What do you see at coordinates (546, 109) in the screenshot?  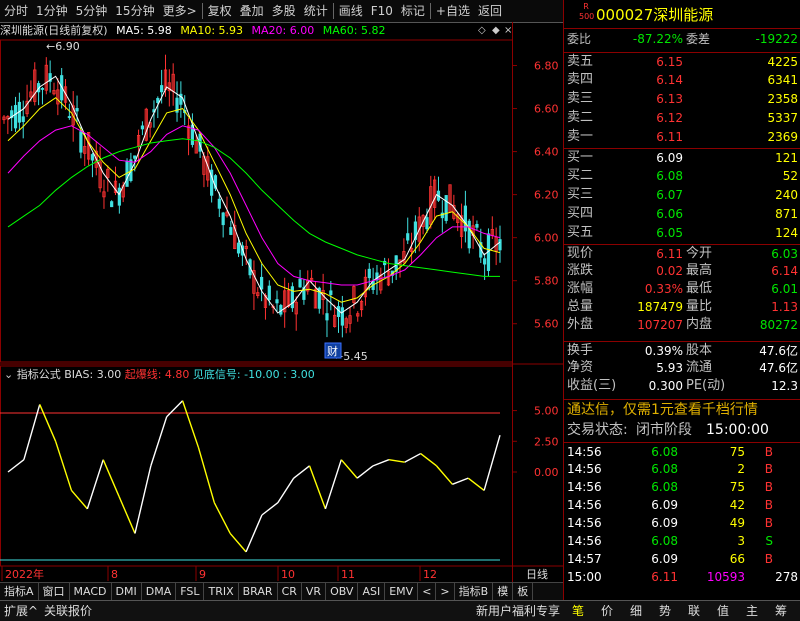 I see `price-tick-label: 6.60` at bounding box center [546, 109].